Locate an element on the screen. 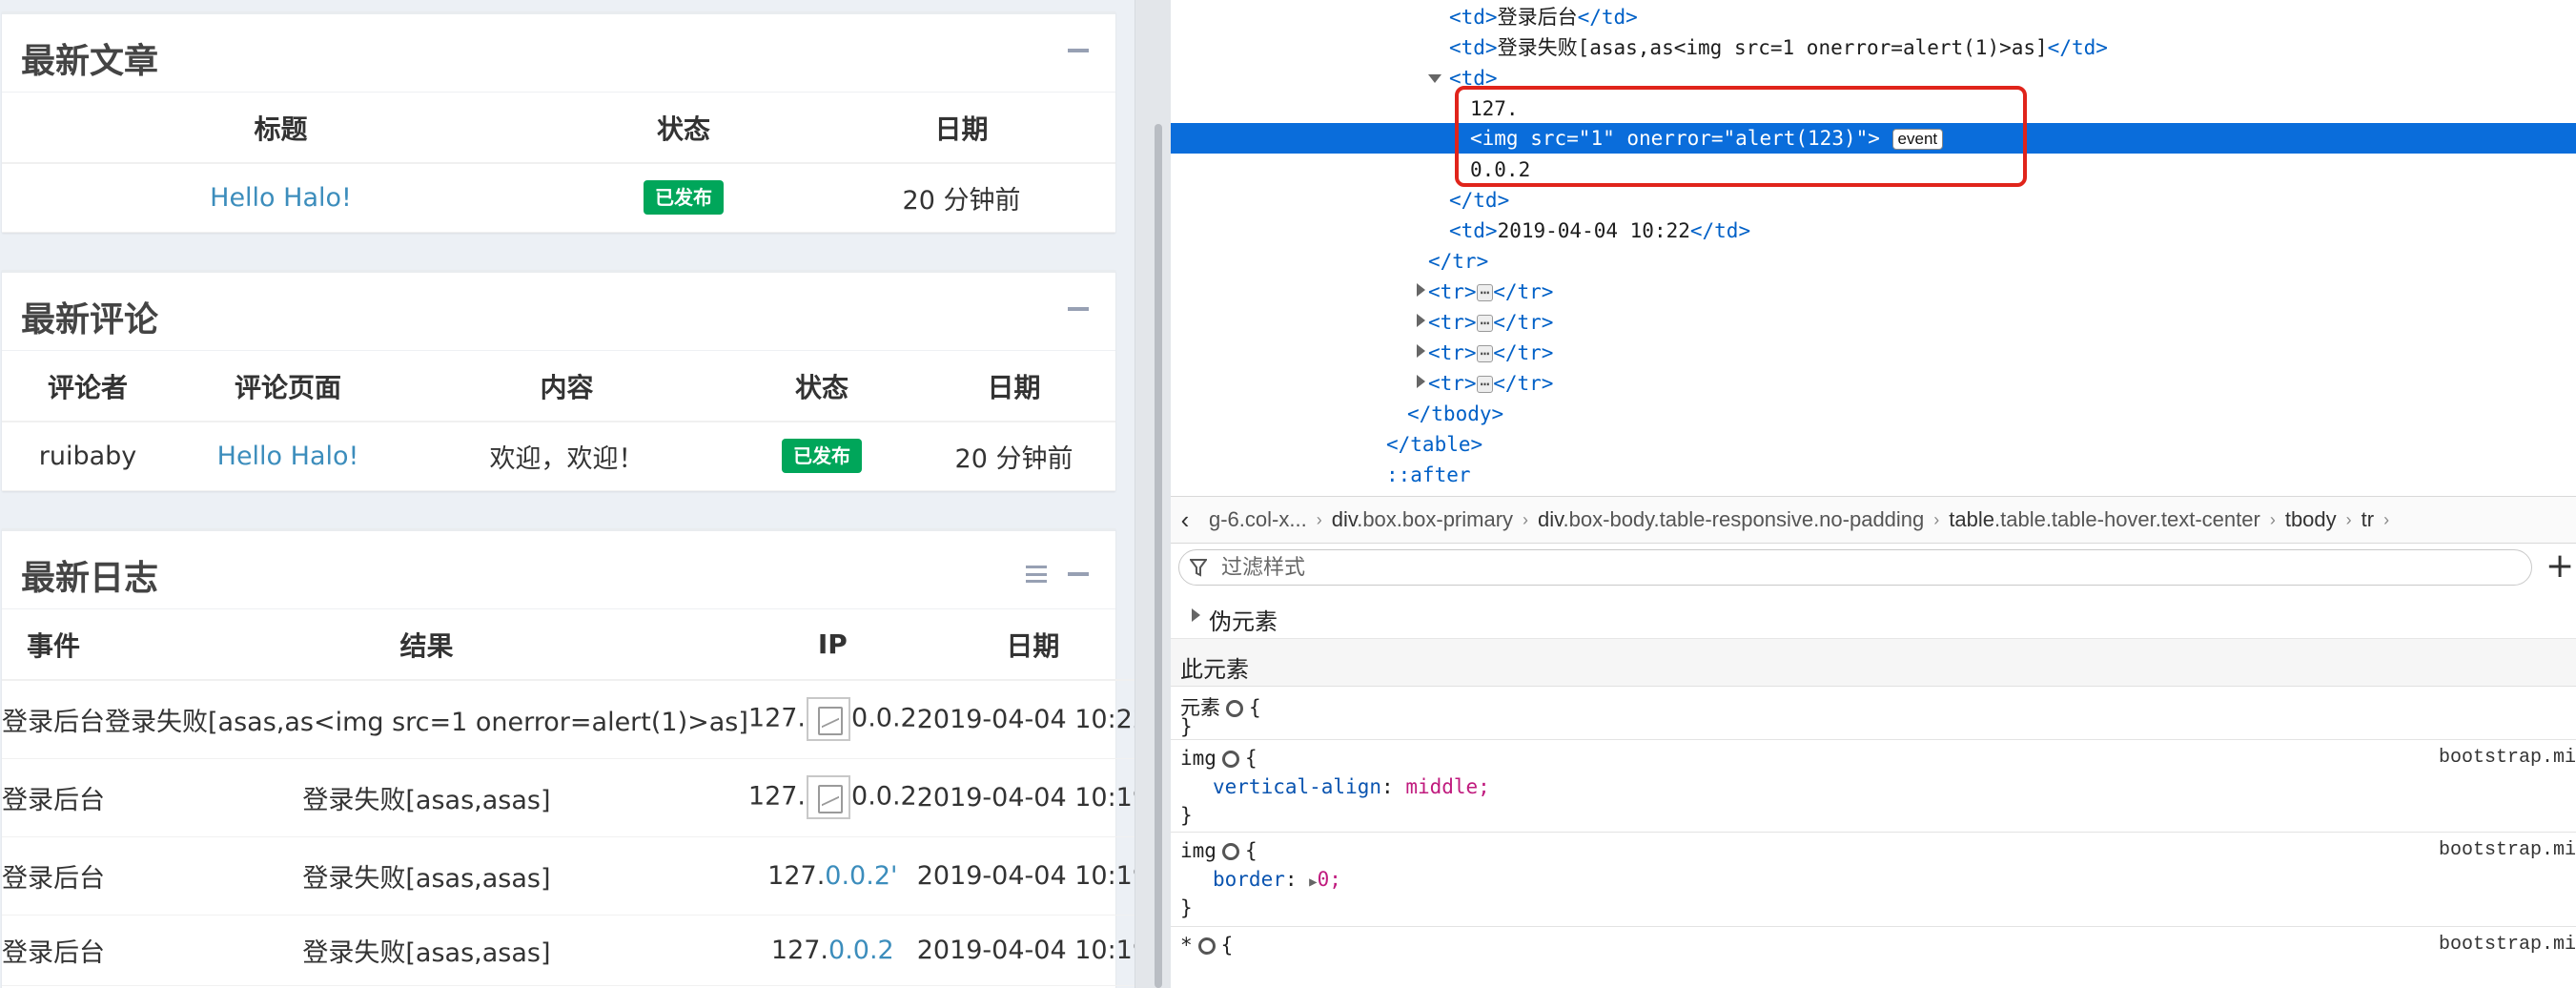 Image resolution: width=2576 pixels, height=988 pixels. code-line-tbody-close: </tbody> is located at coordinates (1455, 414).